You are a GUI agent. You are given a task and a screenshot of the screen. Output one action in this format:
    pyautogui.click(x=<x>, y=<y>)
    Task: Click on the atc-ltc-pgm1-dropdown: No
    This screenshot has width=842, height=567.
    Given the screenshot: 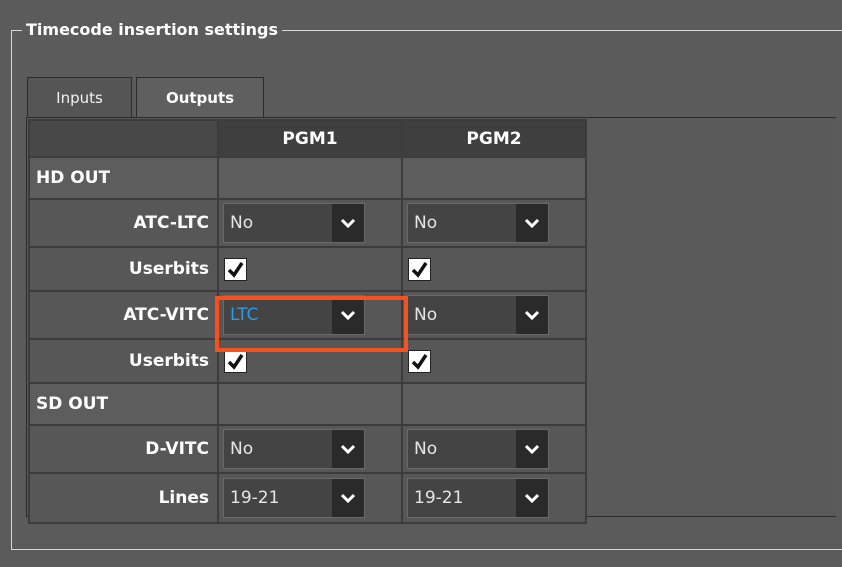 What is the action you would take?
    pyautogui.click(x=294, y=223)
    